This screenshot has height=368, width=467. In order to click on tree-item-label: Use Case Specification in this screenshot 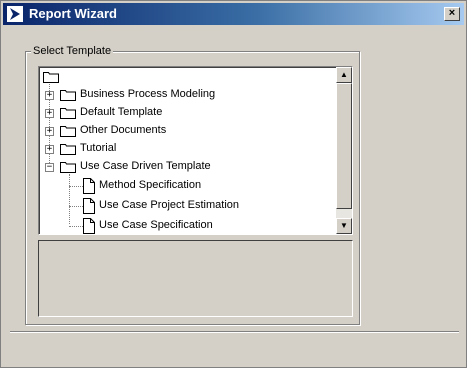, I will do `click(156, 225)`.